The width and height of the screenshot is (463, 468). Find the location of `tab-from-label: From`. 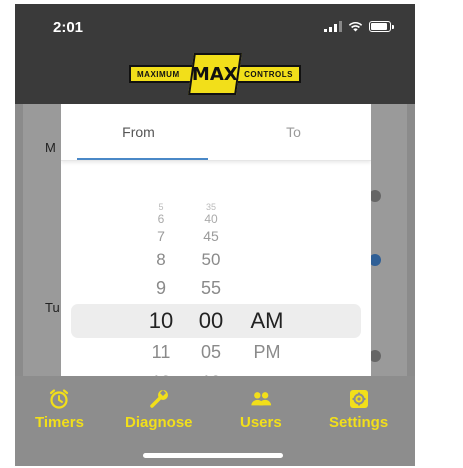

tab-from-label: From is located at coordinates (138, 132).